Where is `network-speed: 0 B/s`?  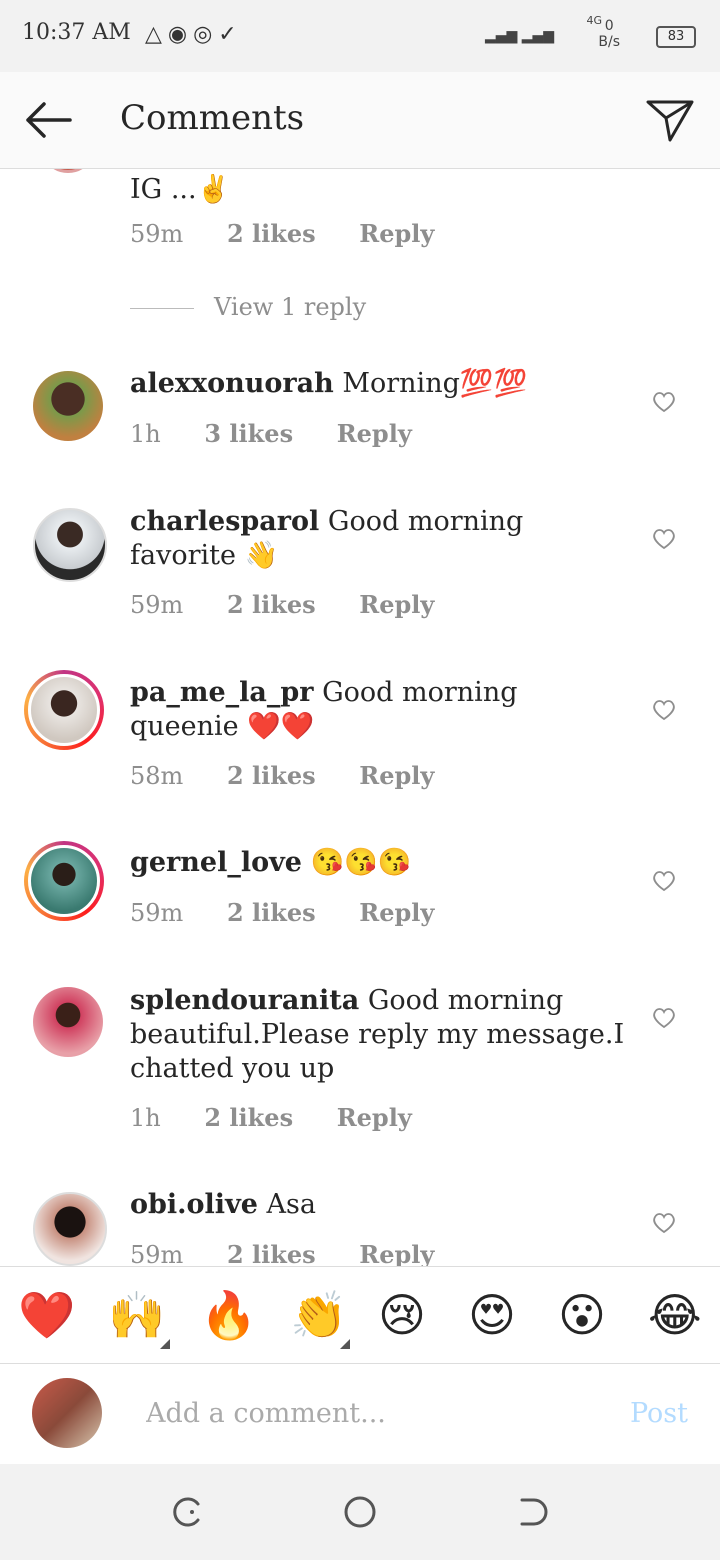
network-speed: 0 B/s is located at coordinates (609, 34).